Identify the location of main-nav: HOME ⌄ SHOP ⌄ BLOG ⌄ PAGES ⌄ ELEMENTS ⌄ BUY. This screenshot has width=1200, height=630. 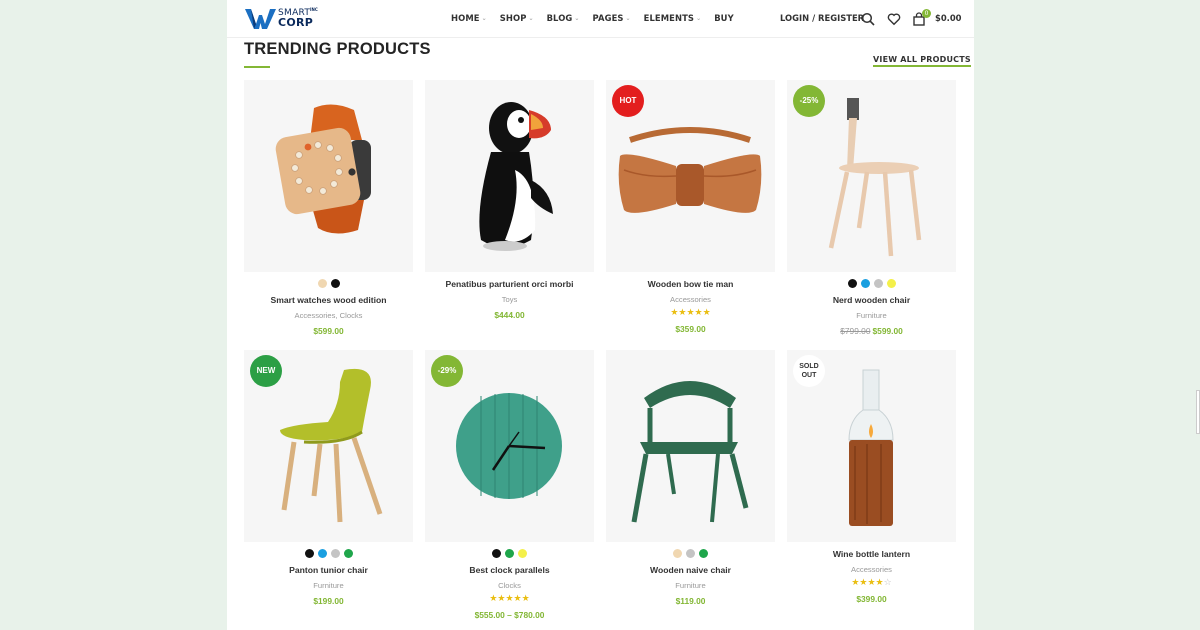
(599, 18).